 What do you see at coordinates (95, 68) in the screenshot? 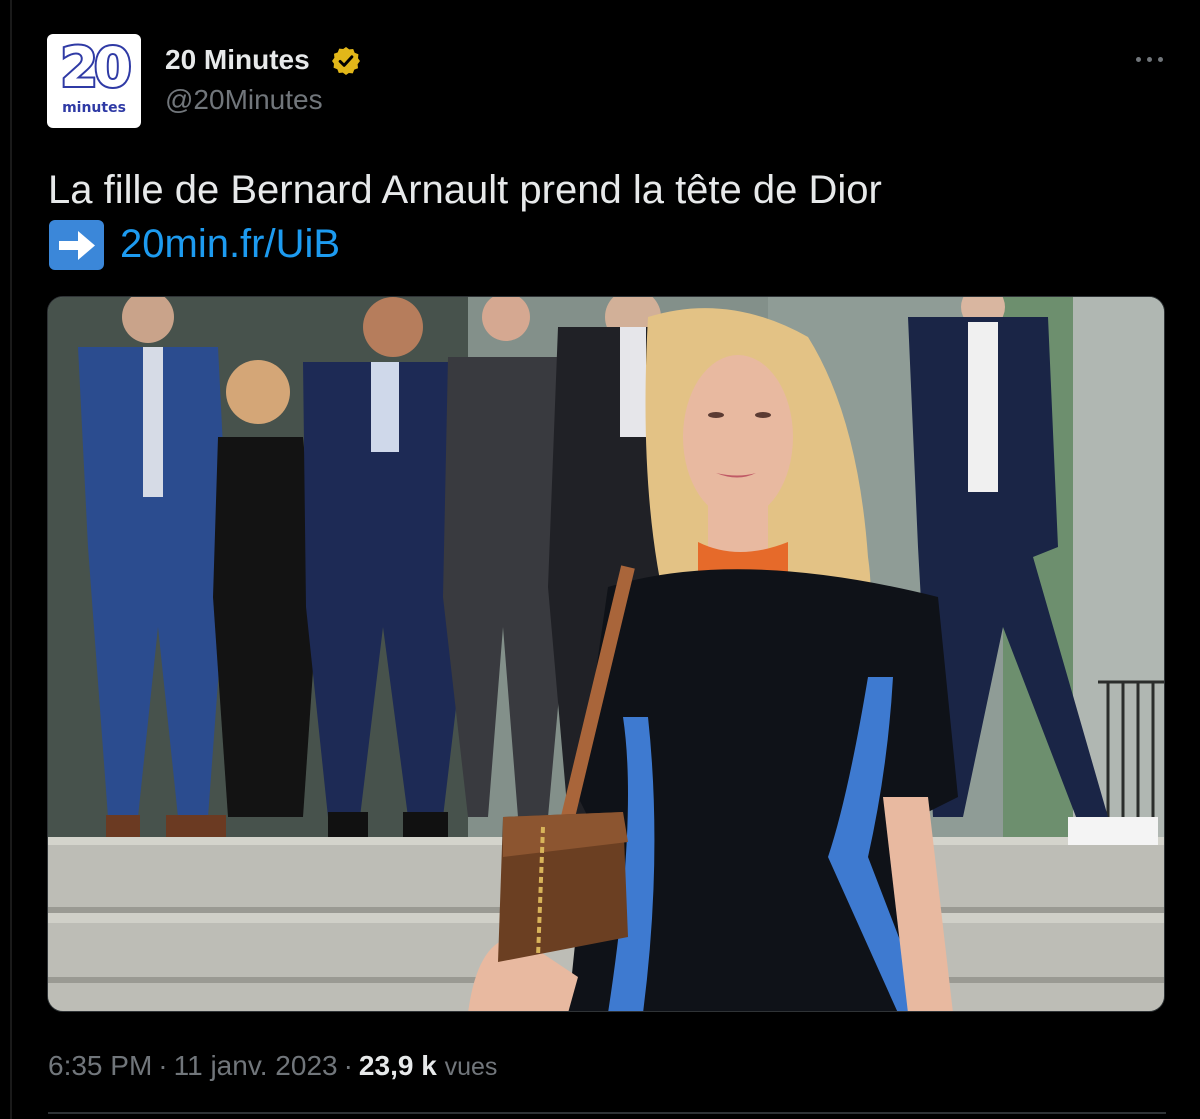
I see `avatar-logo-number-outline: 20` at bounding box center [95, 68].